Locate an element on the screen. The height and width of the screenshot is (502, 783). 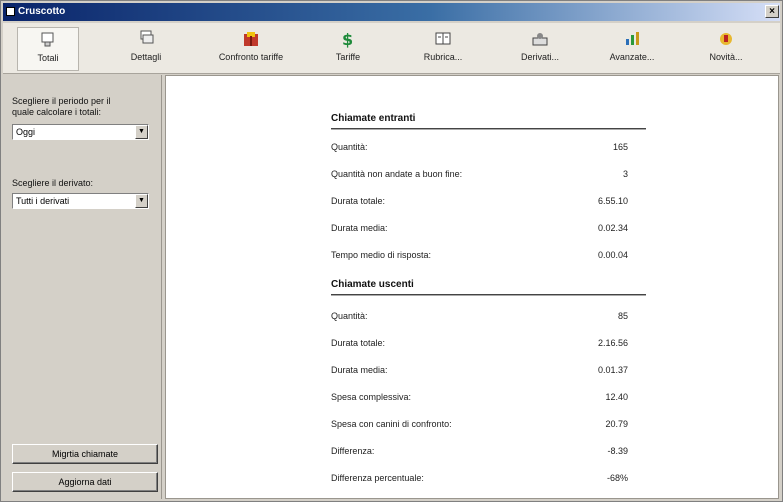
period-label-line1: Scegliere il periodo per il is located at coordinates (61, 101).